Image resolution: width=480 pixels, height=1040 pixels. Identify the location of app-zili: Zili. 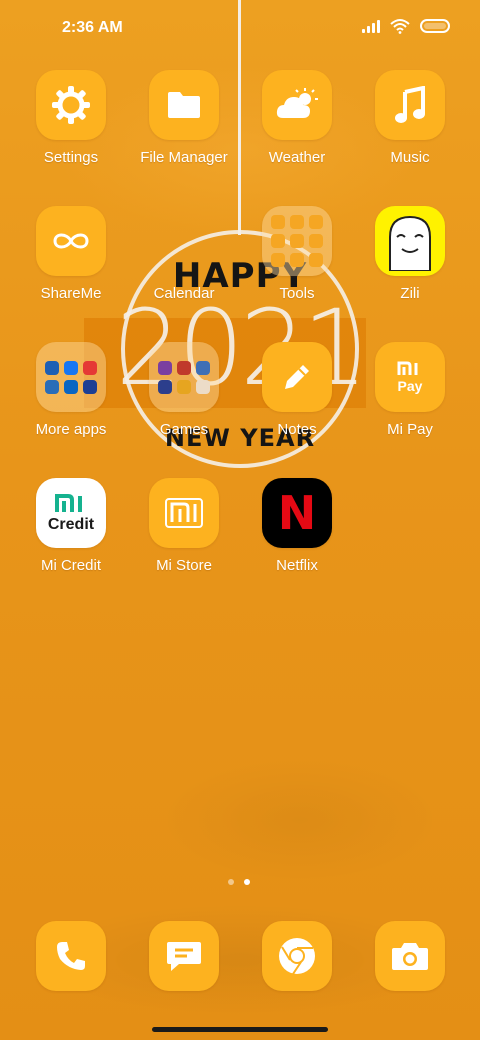
(410, 254).